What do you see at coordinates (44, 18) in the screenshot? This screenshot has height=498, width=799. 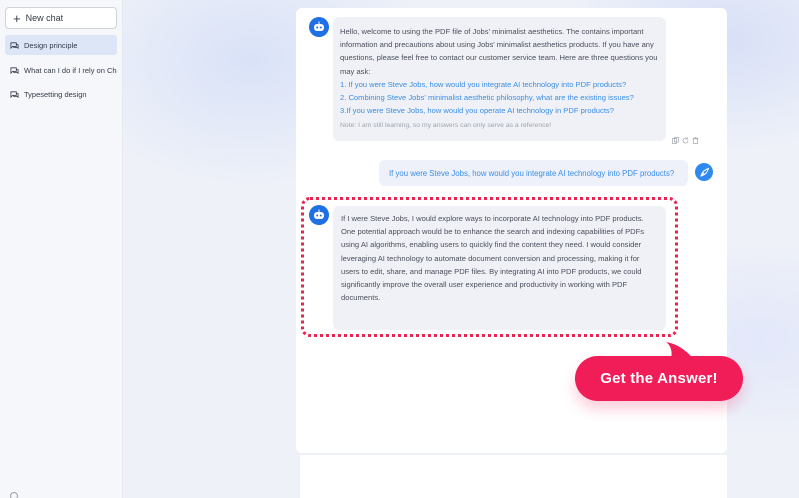 I see `new-chat-label: New chat` at bounding box center [44, 18].